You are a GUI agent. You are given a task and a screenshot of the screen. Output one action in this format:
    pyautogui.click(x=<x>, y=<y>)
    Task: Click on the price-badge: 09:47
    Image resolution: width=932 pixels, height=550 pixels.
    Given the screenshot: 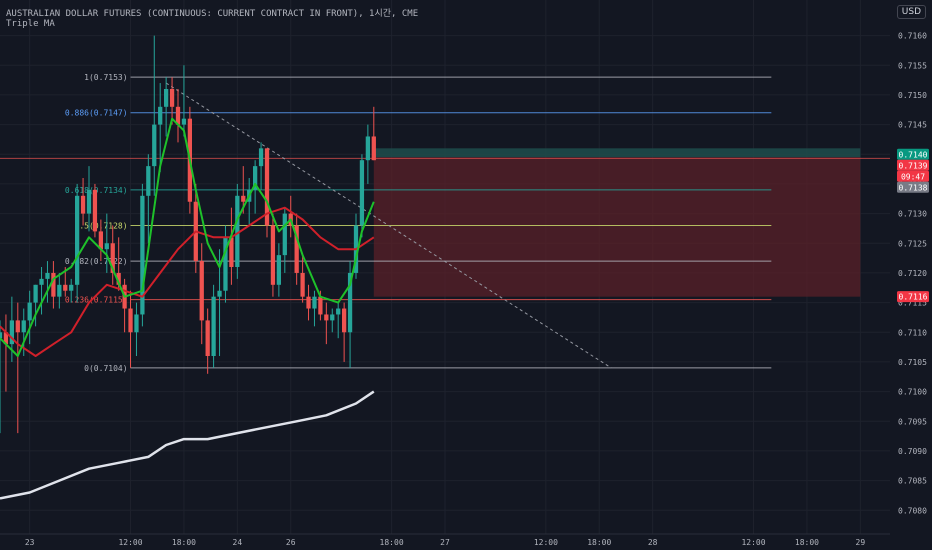 What is the action you would take?
    pyautogui.click(x=913, y=176)
    